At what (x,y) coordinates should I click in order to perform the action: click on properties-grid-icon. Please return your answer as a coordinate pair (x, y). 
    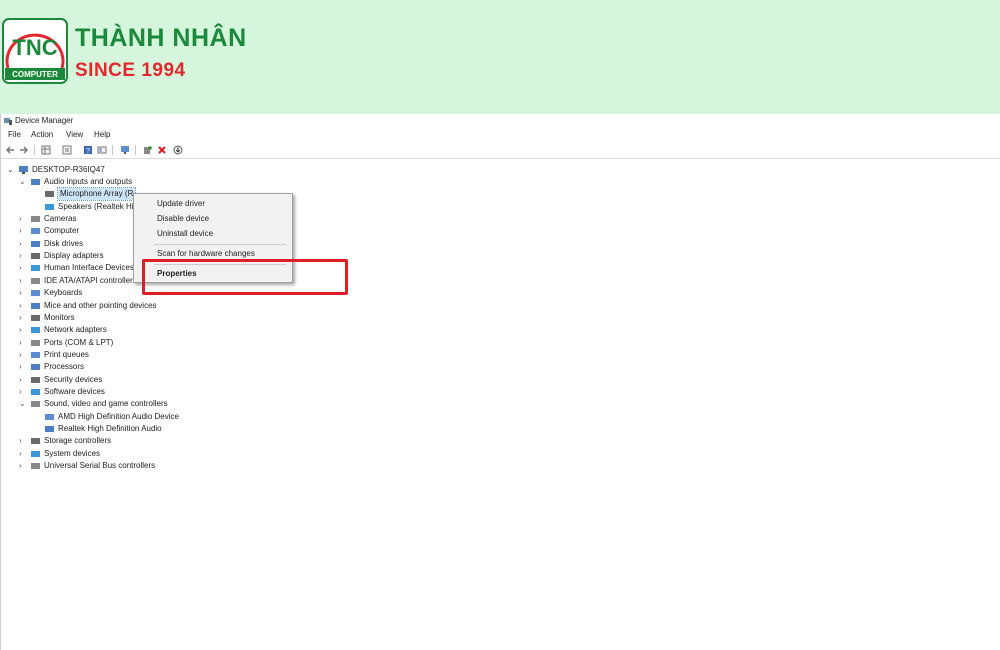
    Looking at the image, I should click on (46, 150).